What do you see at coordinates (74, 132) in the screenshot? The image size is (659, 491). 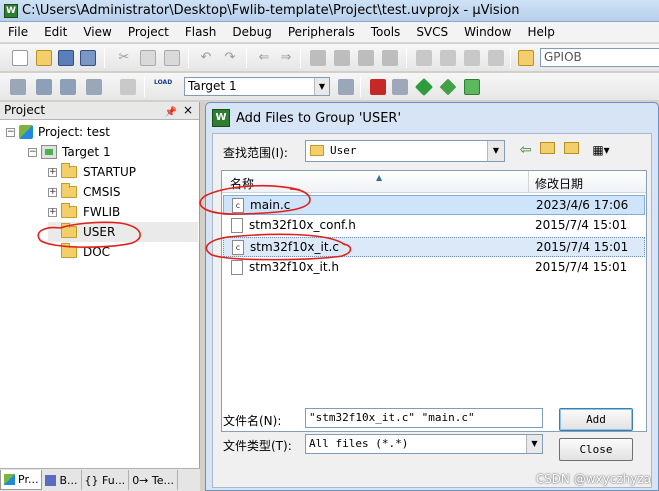 I see `tree-item-label: Project: test` at bounding box center [74, 132].